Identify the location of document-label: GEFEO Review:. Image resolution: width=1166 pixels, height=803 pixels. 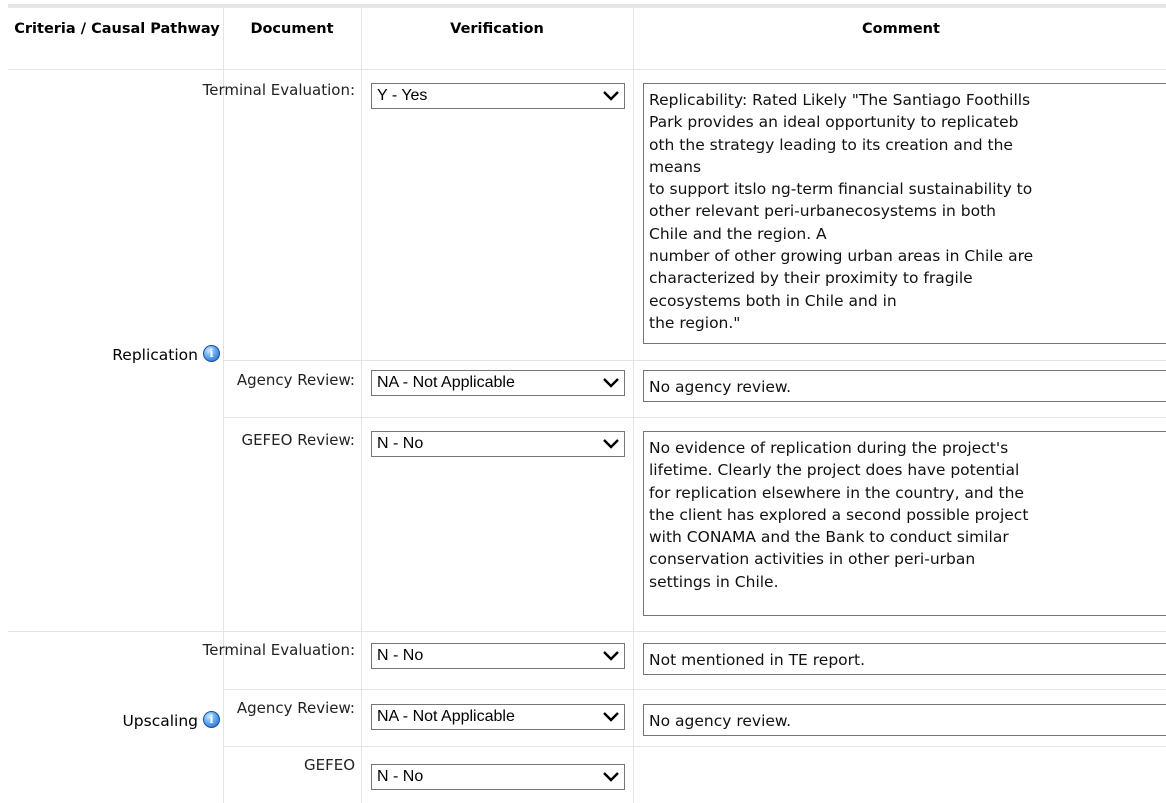
(298, 440).